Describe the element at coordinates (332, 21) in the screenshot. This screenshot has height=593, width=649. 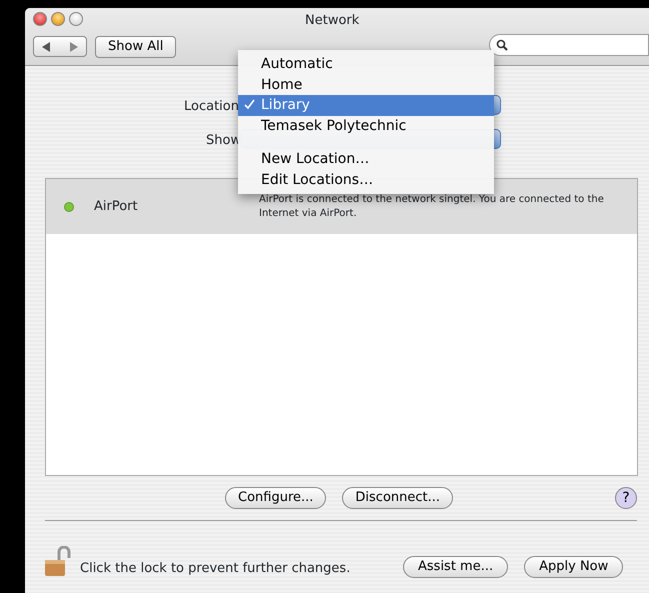
I see `window-title: Network` at that location.